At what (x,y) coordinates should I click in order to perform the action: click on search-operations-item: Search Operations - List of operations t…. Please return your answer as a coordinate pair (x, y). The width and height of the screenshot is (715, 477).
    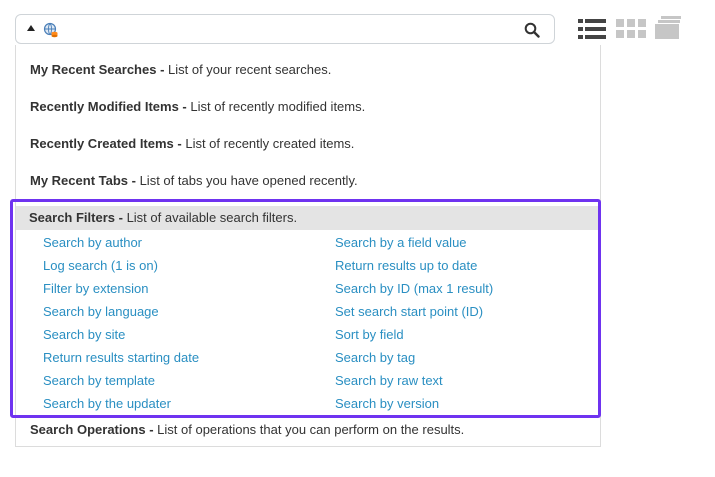
    Looking at the image, I should click on (247, 430).